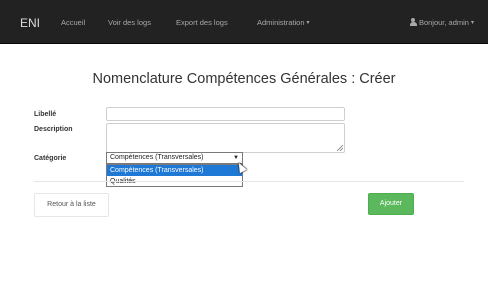  I want to click on categorie-select: Compétences (Transversales) ▼, so click(174, 158).